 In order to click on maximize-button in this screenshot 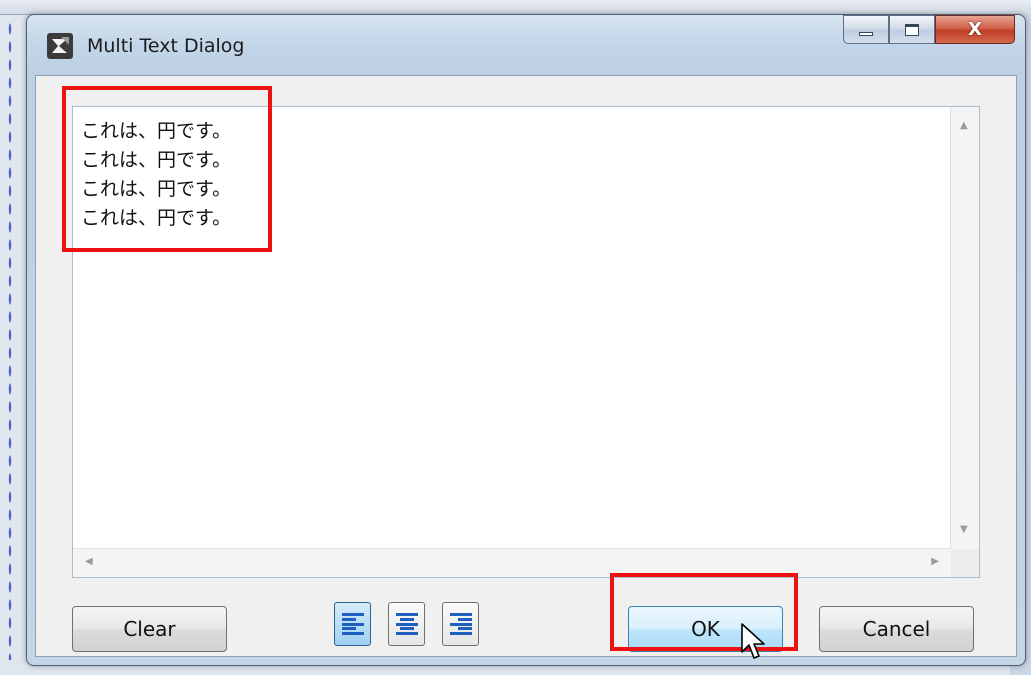, I will do `click(912, 29)`.